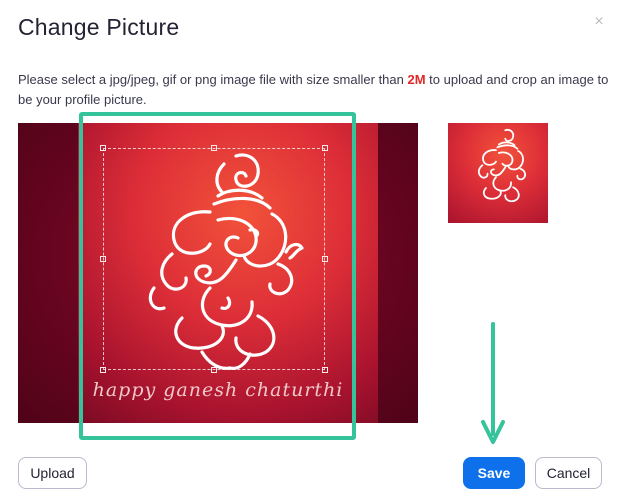  What do you see at coordinates (52, 473) in the screenshot?
I see `upload-button: Upload` at bounding box center [52, 473].